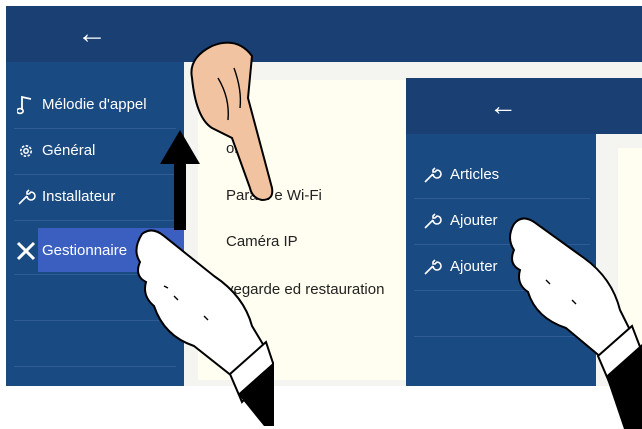  What do you see at coordinates (79, 196) in the screenshot?
I see `sidebar-item-label: Installateur` at bounding box center [79, 196].